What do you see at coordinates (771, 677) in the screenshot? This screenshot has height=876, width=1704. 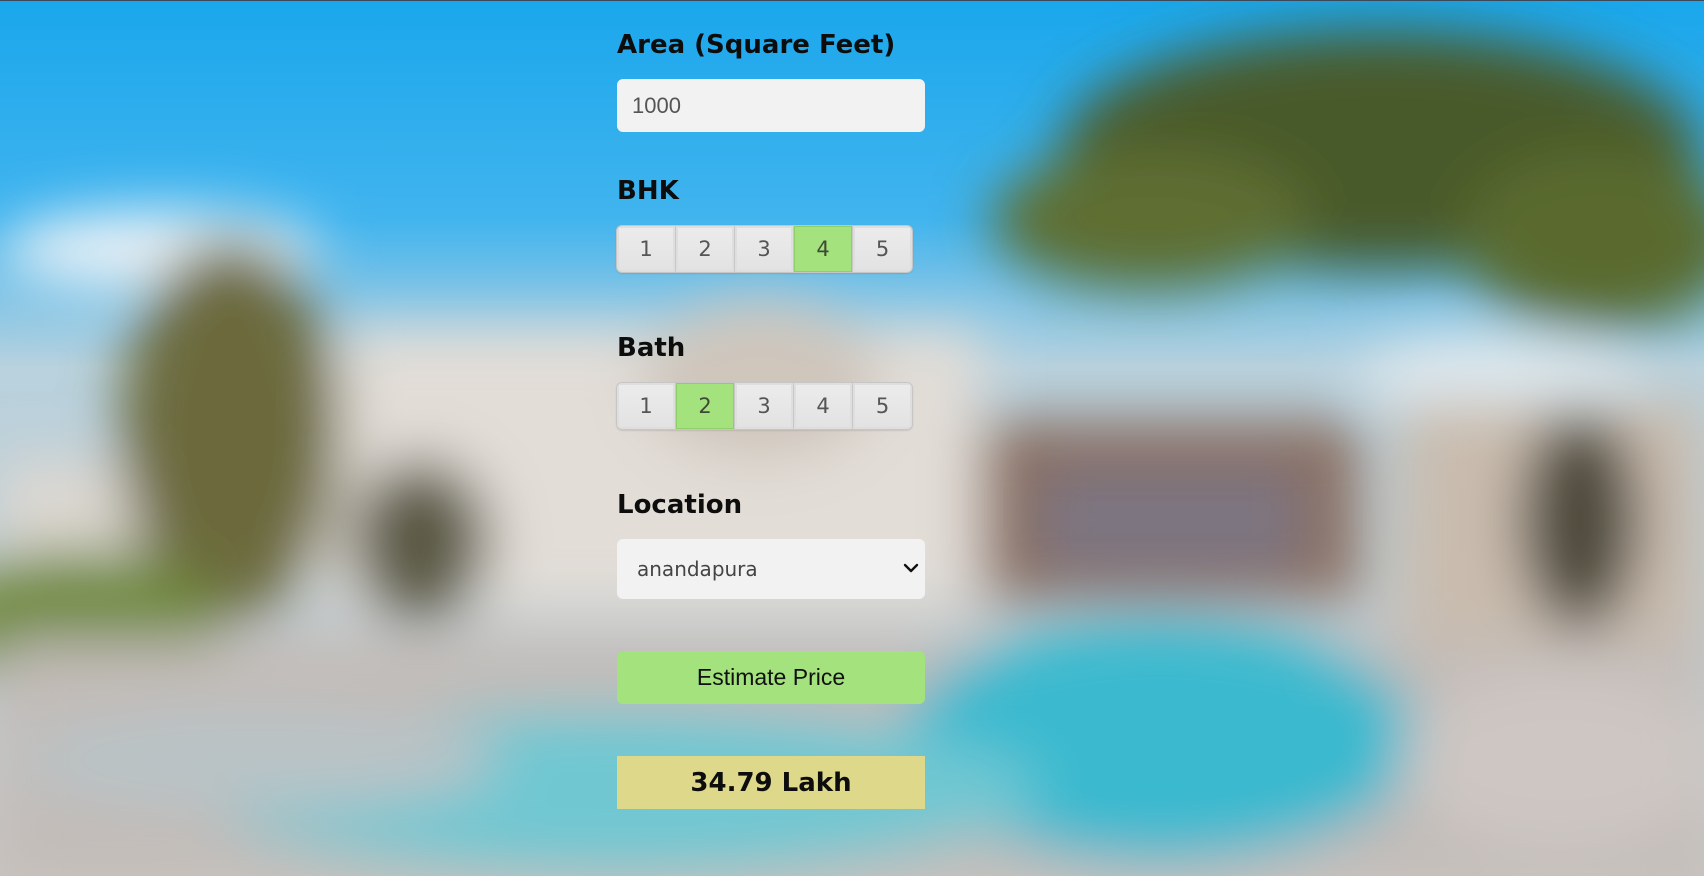 I see `estimate-price-button: Estimate Price` at bounding box center [771, 677].